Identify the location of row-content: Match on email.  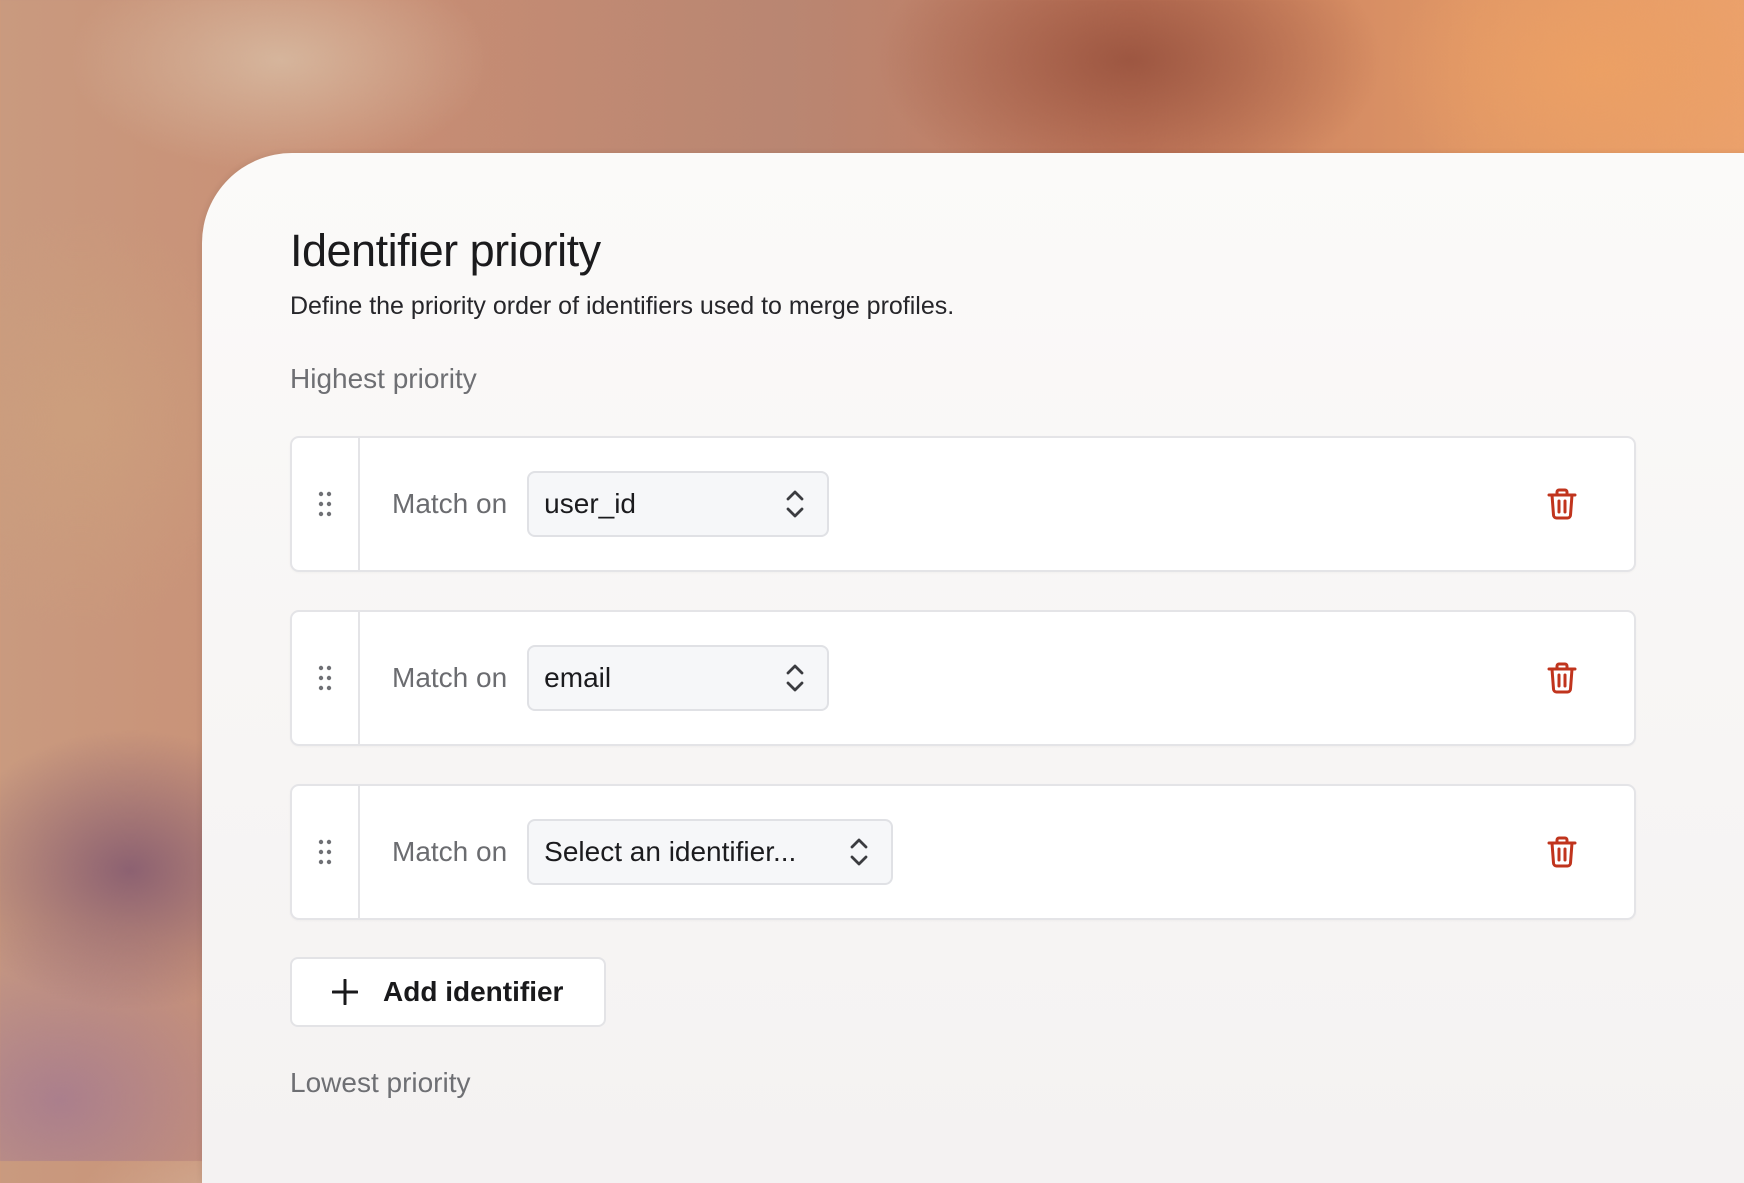
(997, 678).